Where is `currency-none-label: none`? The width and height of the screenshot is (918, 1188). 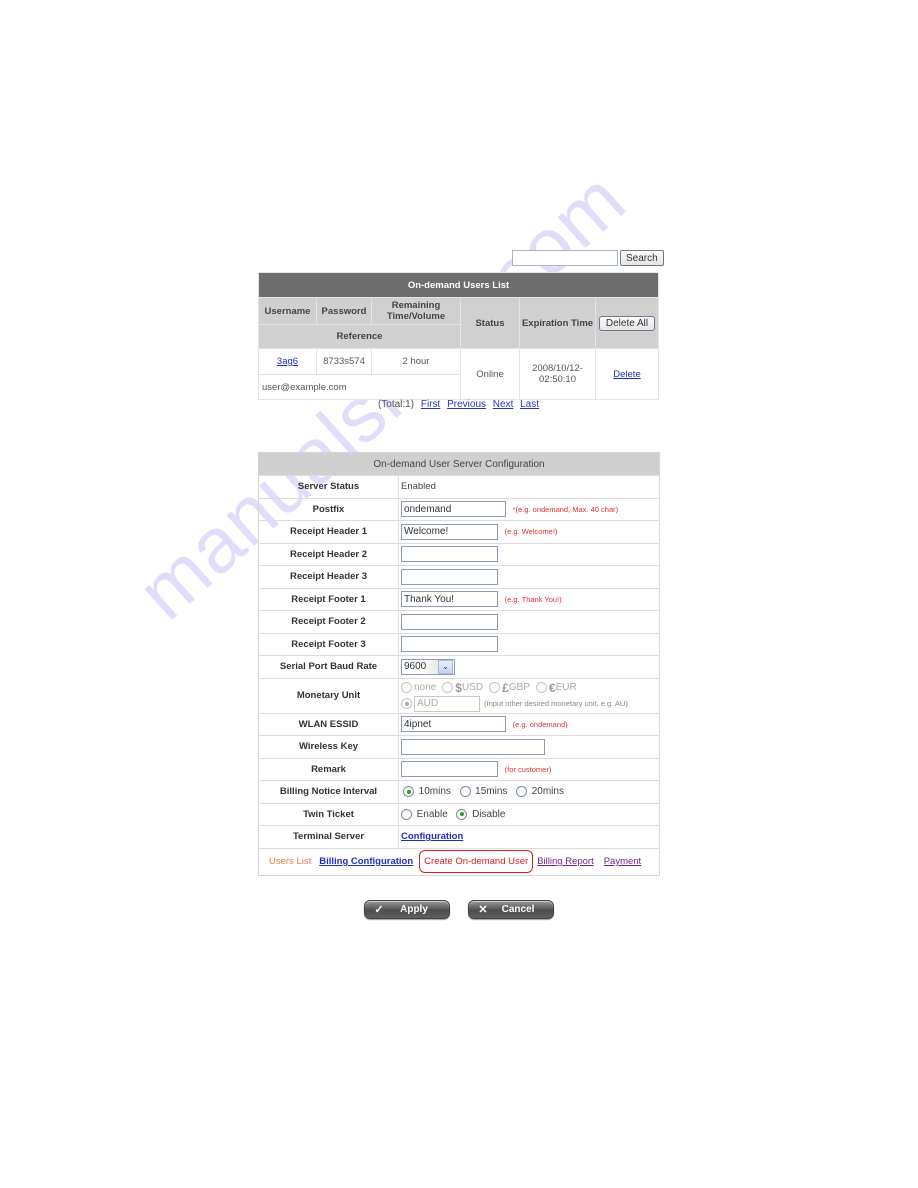
currency-none-label: none is located at coordinates (425, 687).